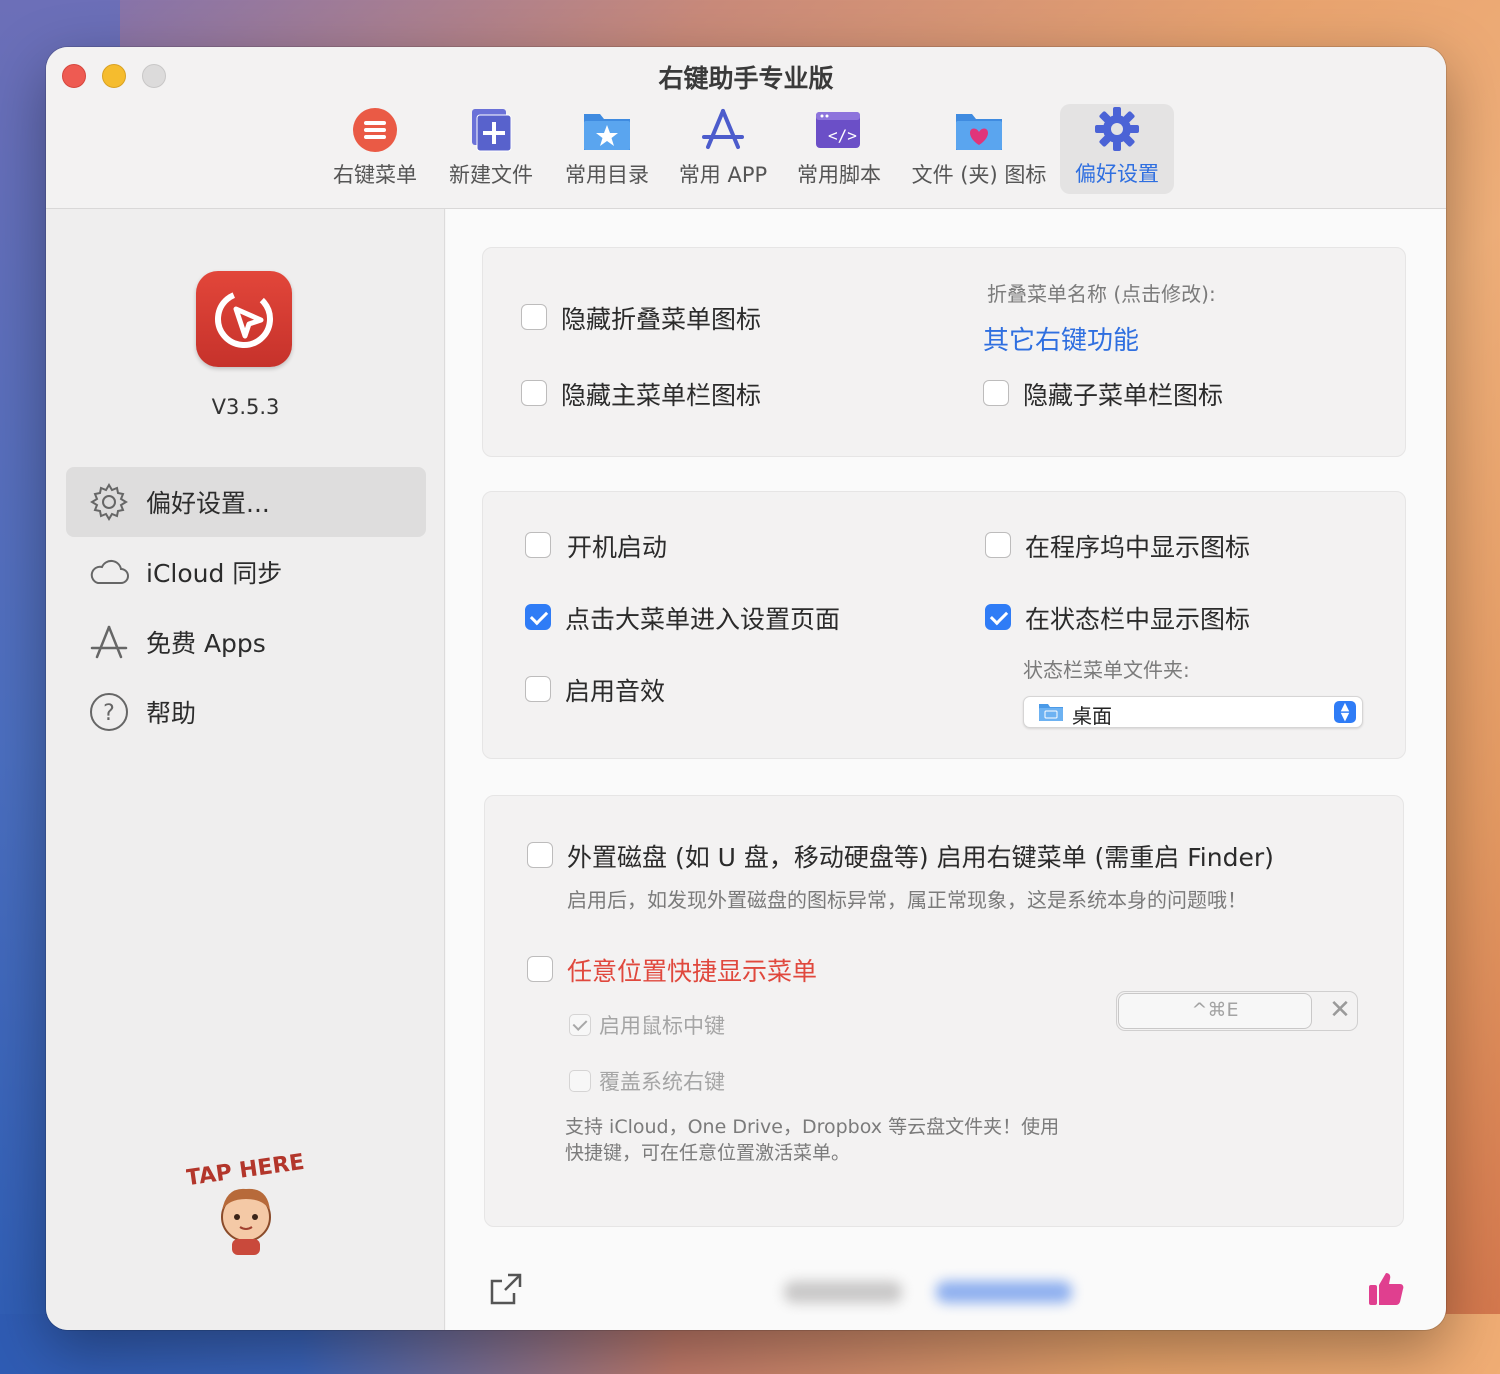 Image resolution: width=1500 pixels, height=1374 pixels. Describe the element at coordinates (1106, 670) in the screenshot. I see `statusbar-folder-label: 状态栏菜单文件夹:` at that location.